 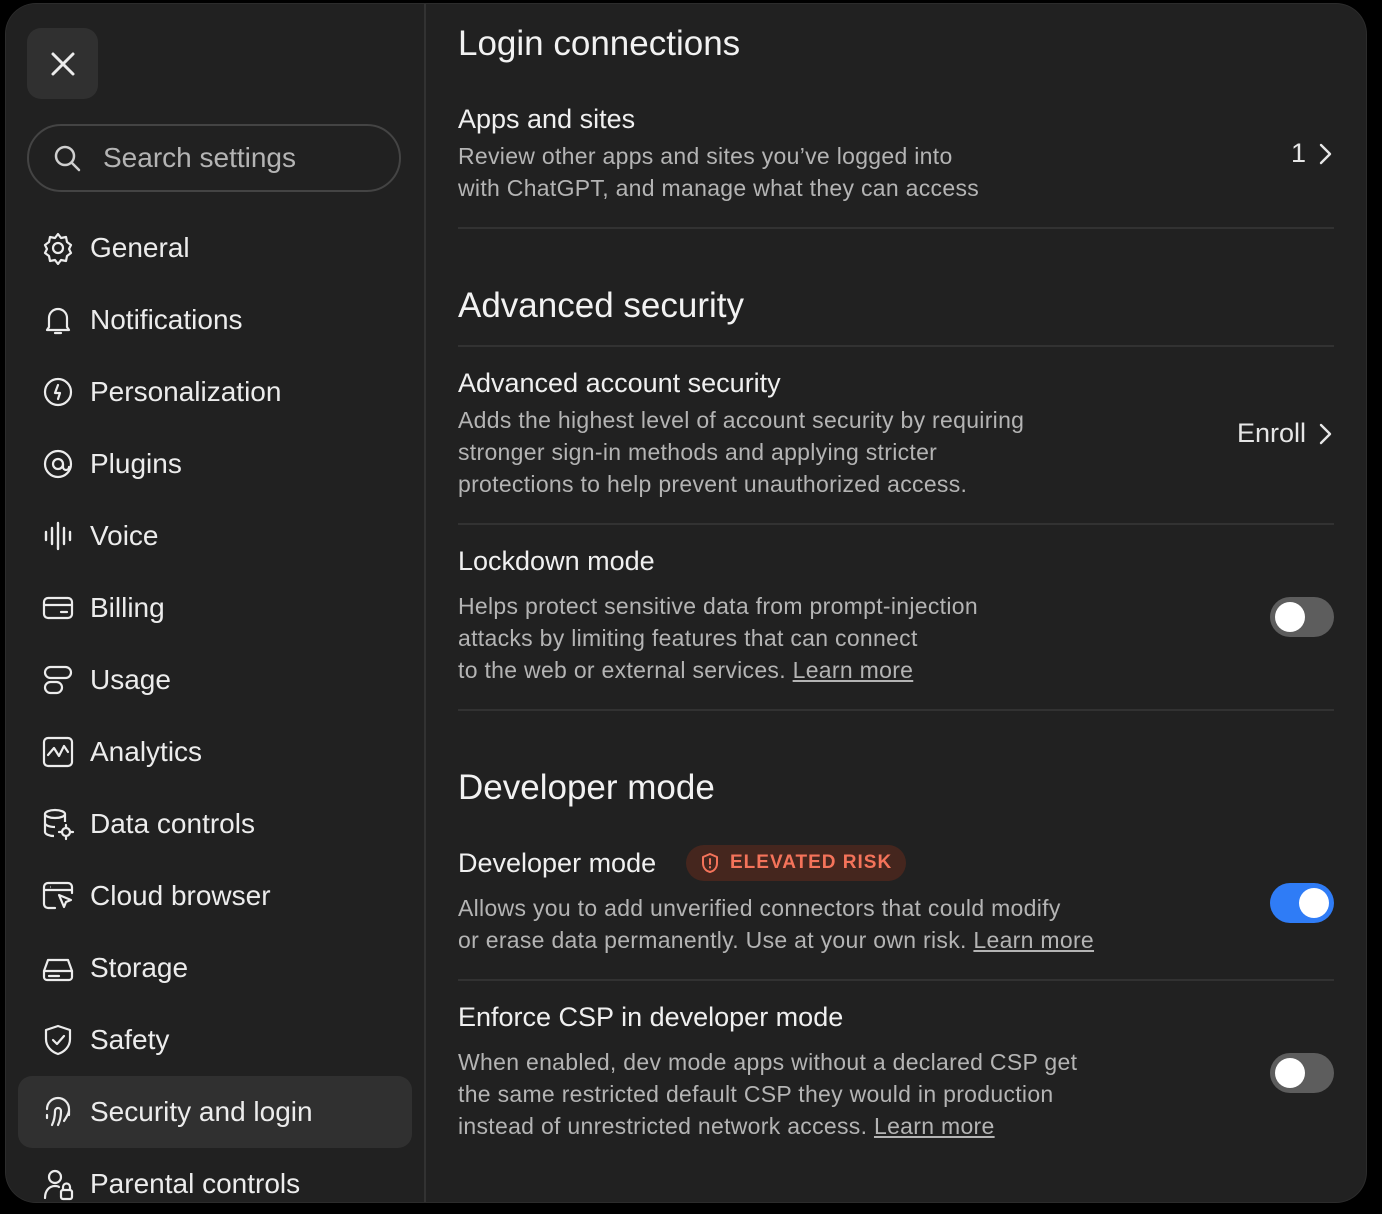 I want to click on sidebar-item-data-controls: Data controls, so click(x=215, y=824).